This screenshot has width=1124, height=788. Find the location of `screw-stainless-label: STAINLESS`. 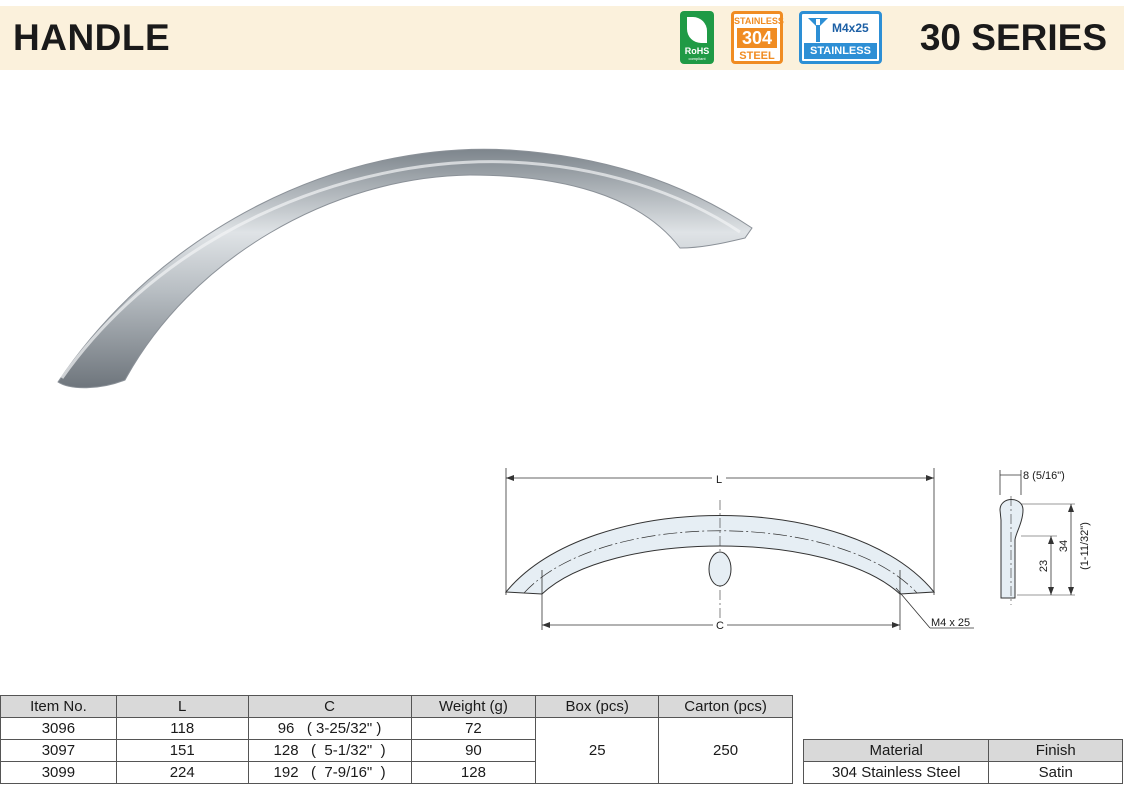

screw-stainless-label: STAINLESS is located at coordinates (840, 51).